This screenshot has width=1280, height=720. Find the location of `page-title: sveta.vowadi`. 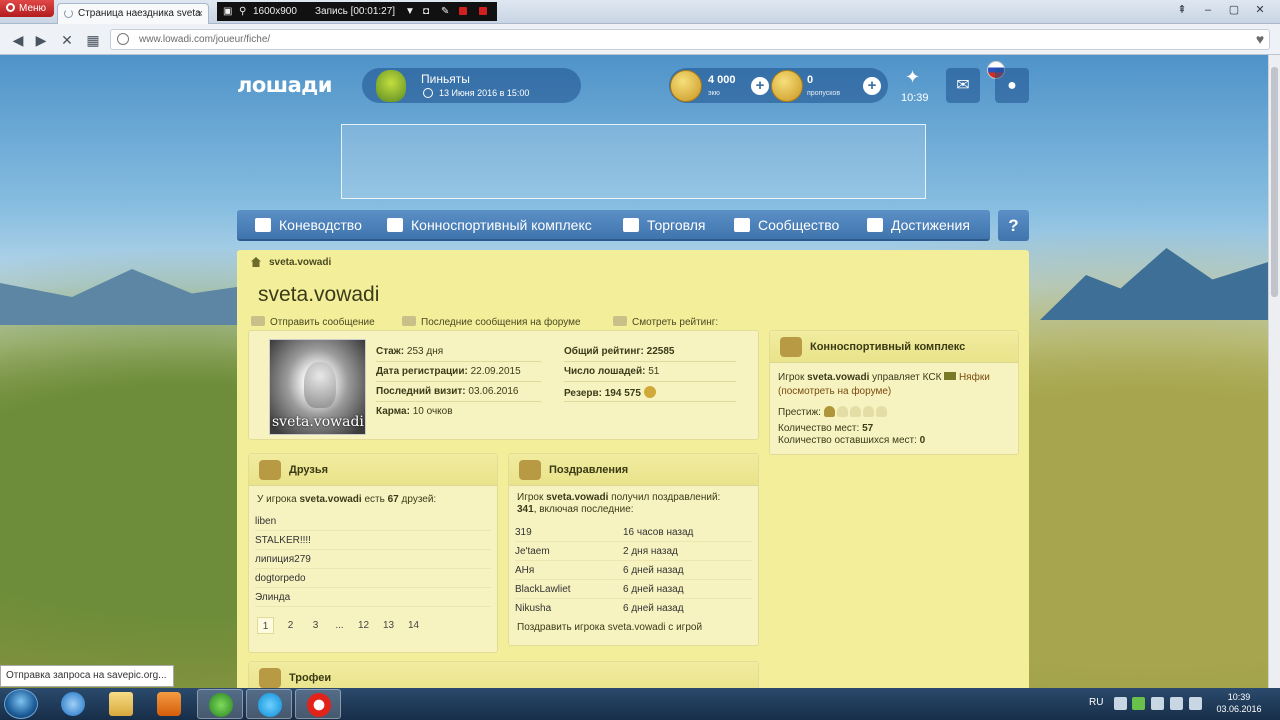

page-title: sveta.vowadi is located at coordinates (319, 294).